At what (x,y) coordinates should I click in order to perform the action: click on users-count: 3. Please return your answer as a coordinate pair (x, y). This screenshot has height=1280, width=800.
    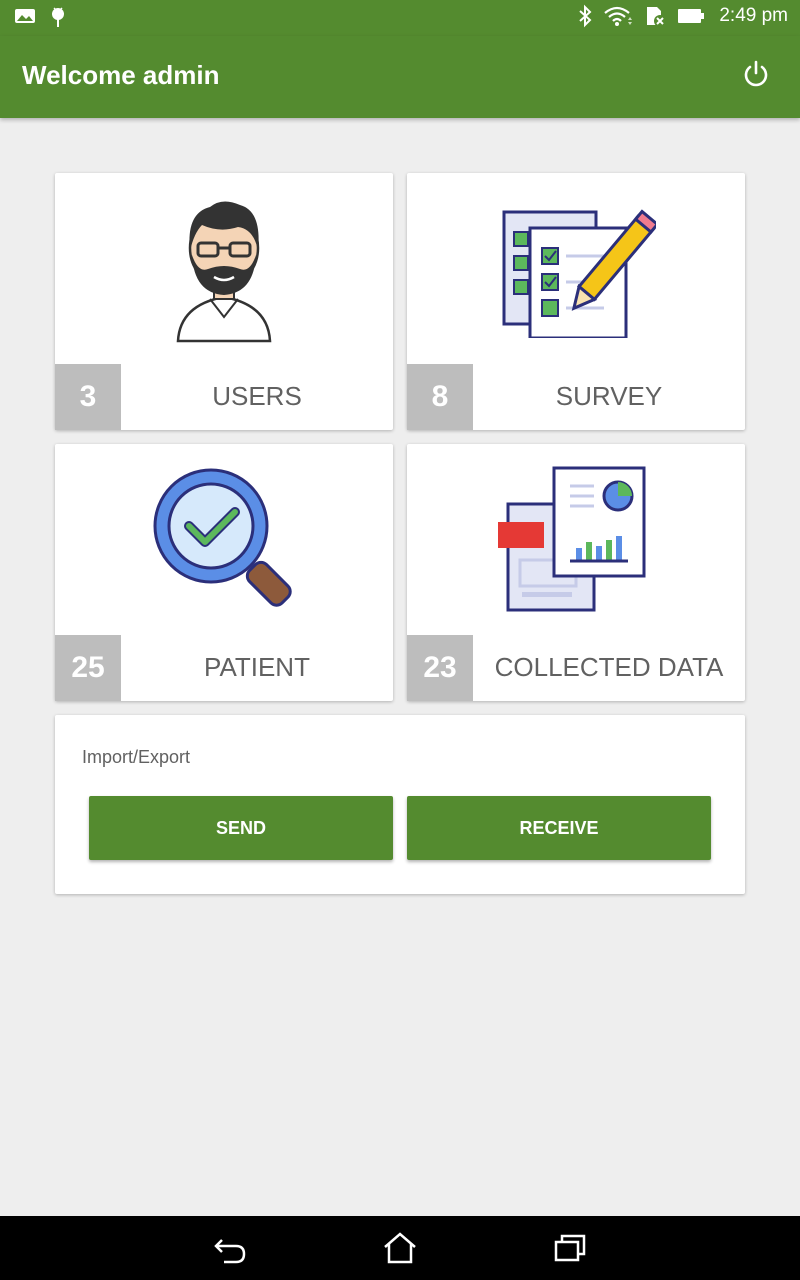
    Looking at the image, I should click on (88, 397).